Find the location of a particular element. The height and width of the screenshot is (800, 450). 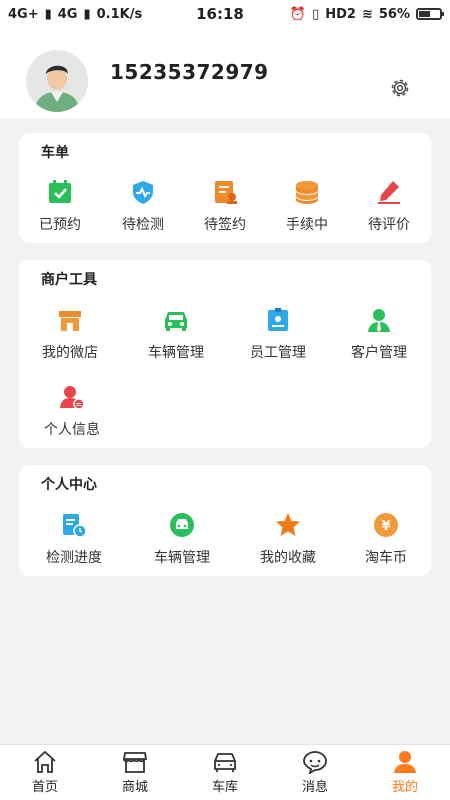

order-pending-review-label: 待评价 is located at coordinates (389, 225).